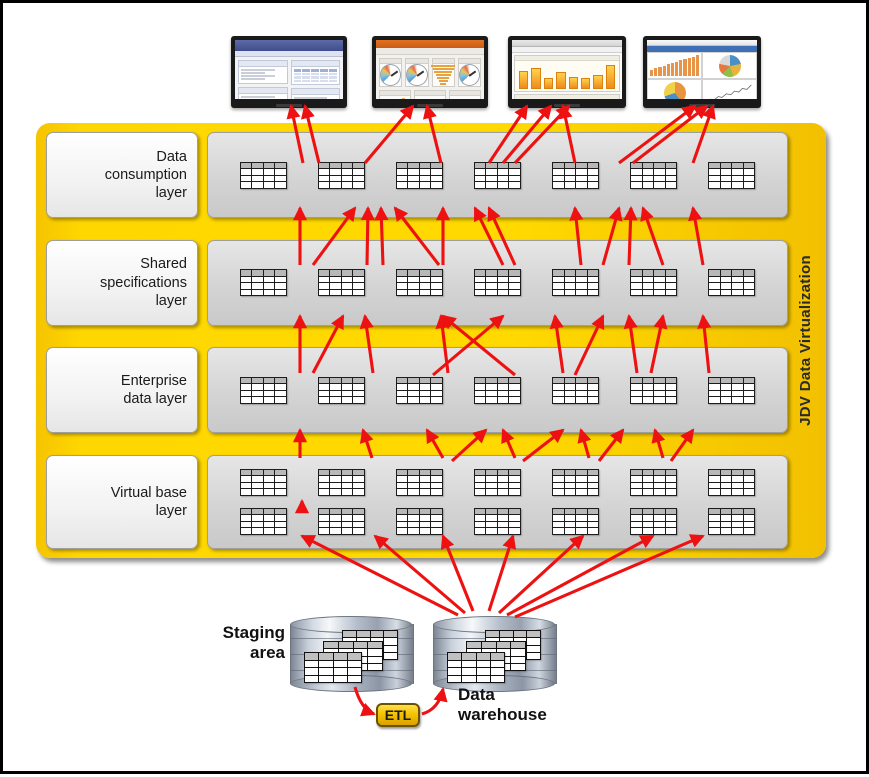 The image size is (869, 777). Describe the element at coordinates (253, 632) in the screenshot. I see `source-label-line: Staging` at that location.